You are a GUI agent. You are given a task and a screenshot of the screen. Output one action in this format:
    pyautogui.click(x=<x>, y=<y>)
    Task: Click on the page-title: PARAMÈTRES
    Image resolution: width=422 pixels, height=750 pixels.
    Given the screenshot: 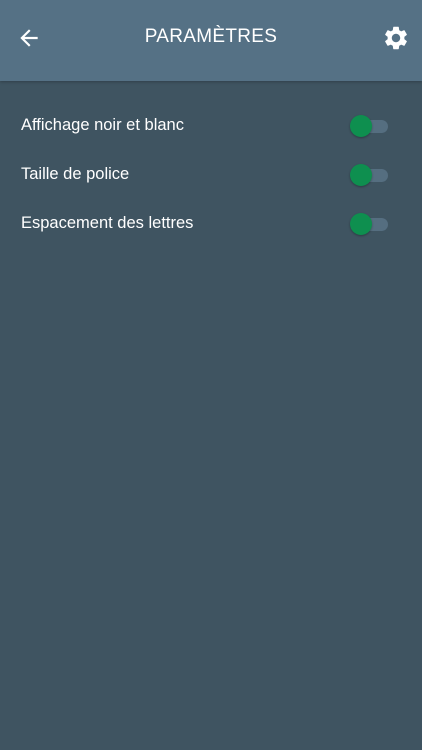 What is the action you would take?
    pyautogui.click(x=211, y=36)
    